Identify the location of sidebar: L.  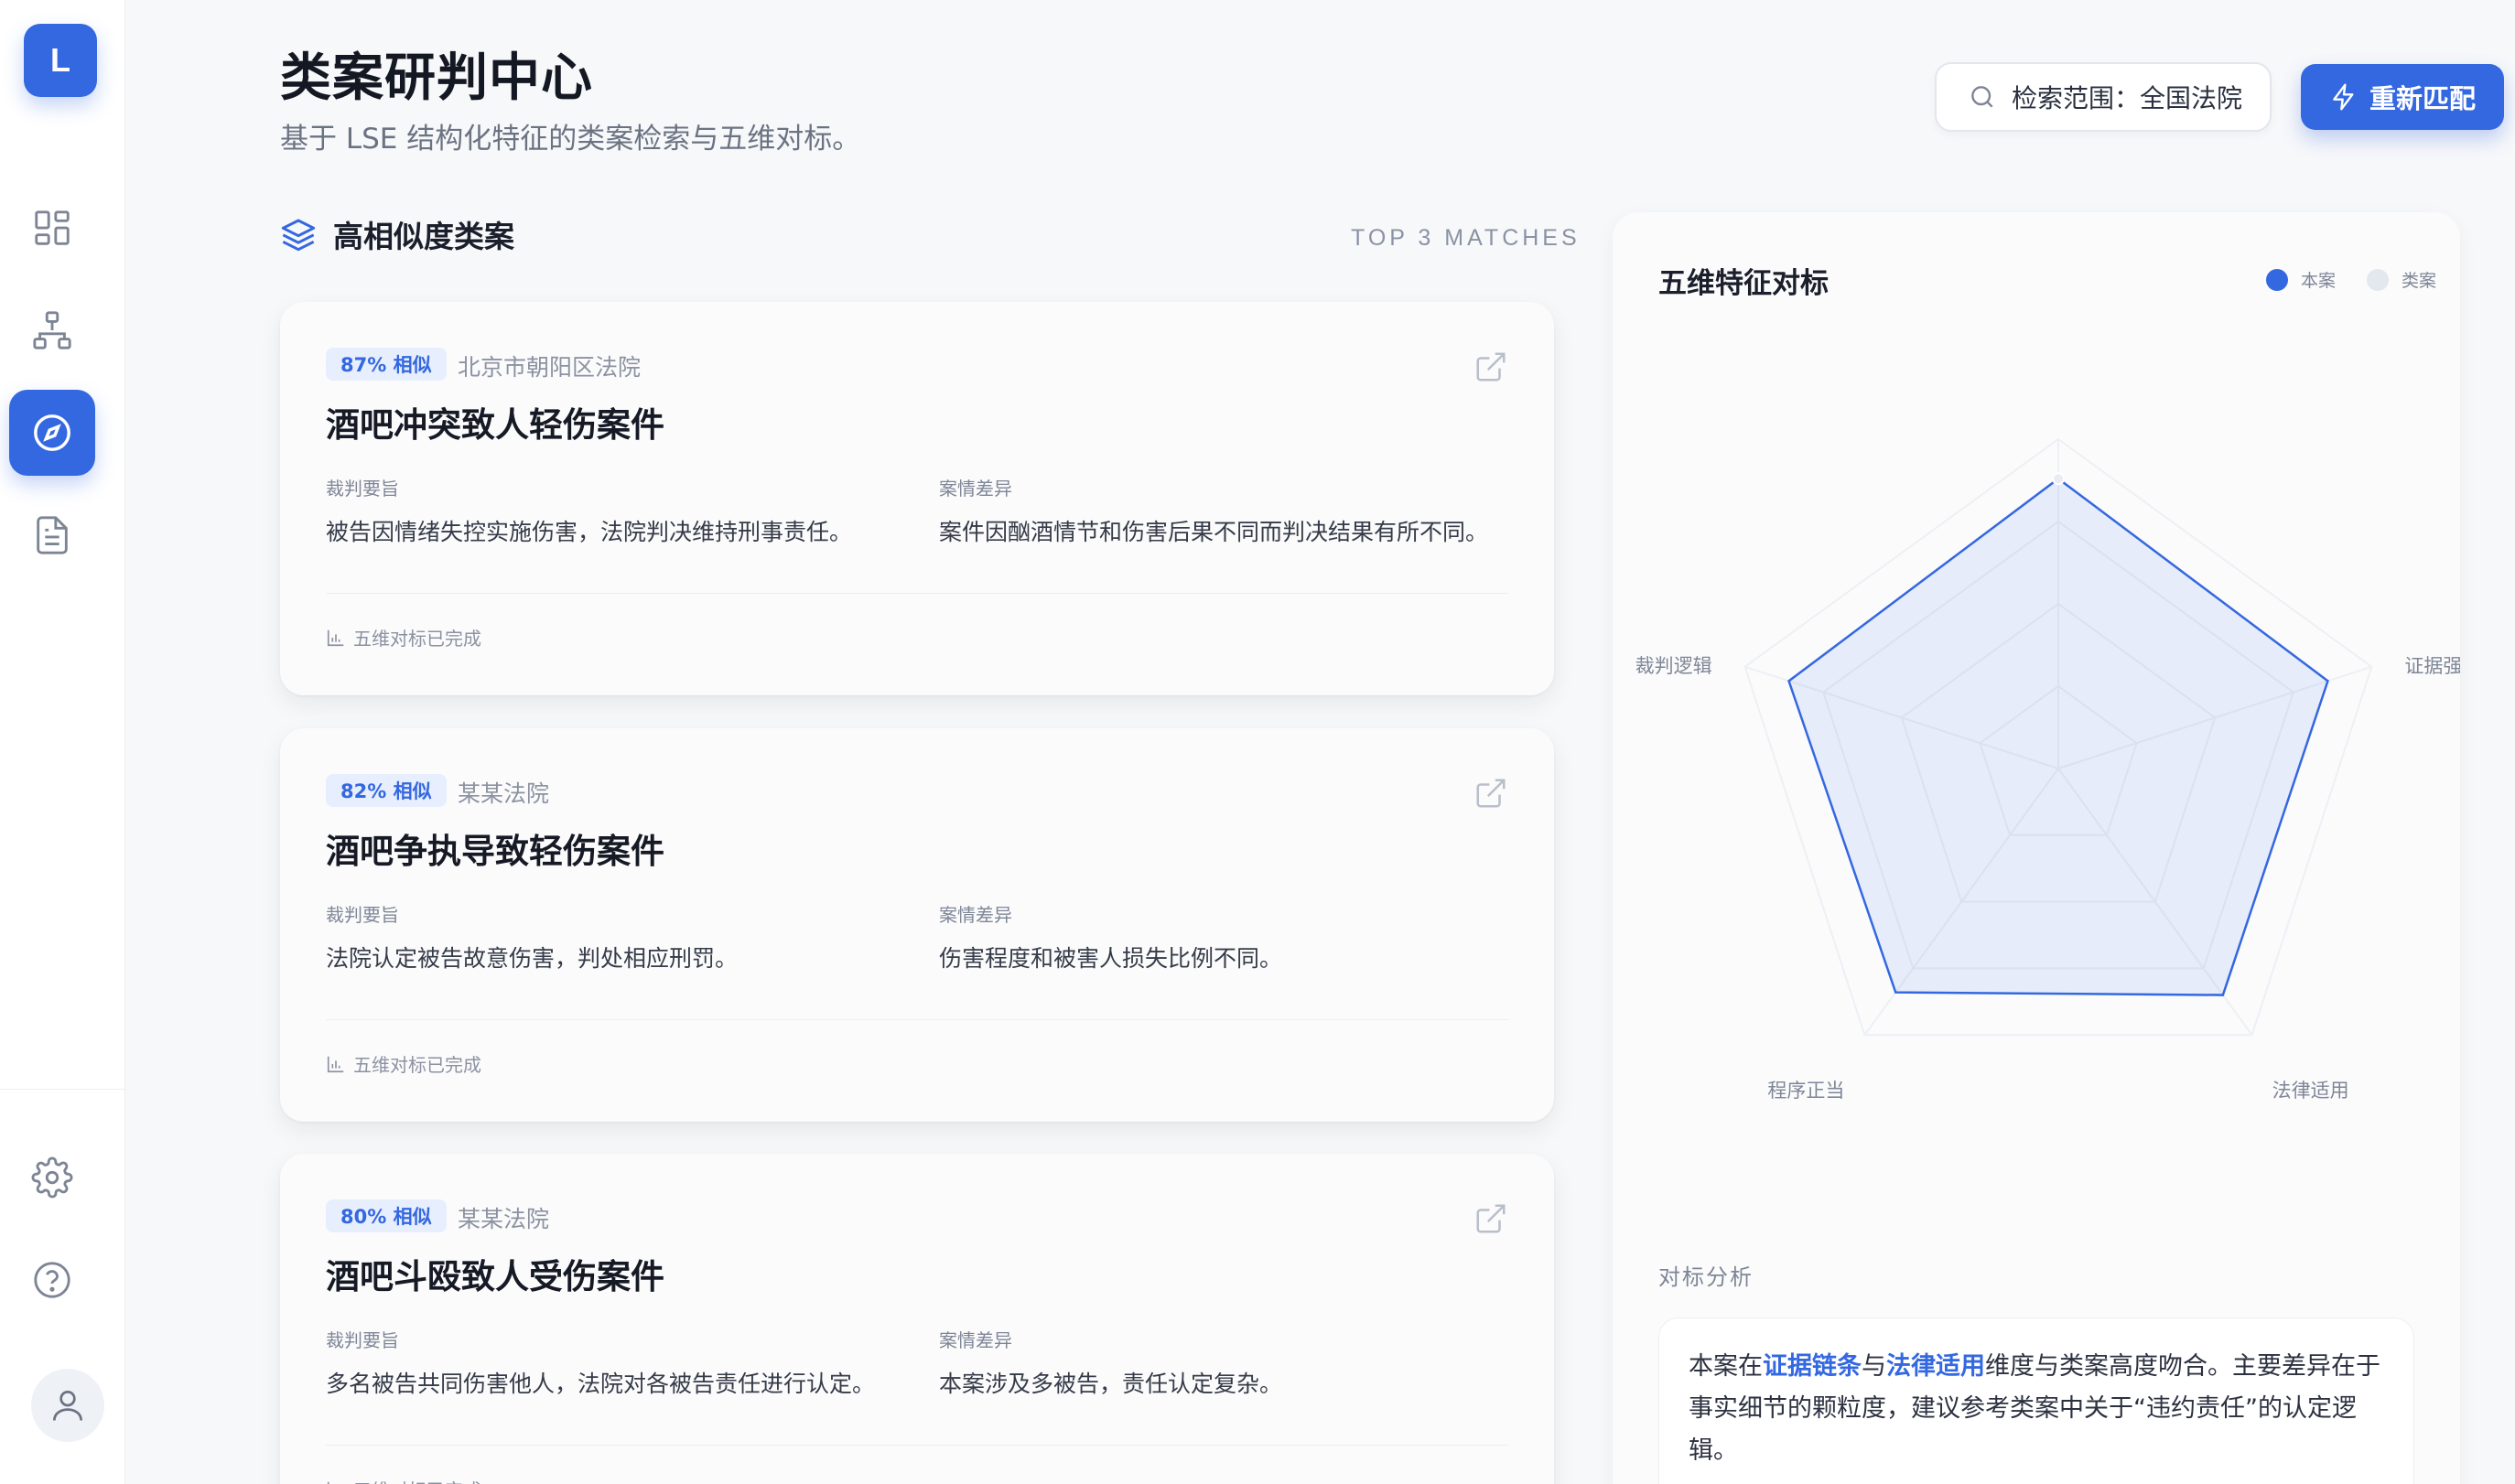
(62, 742).